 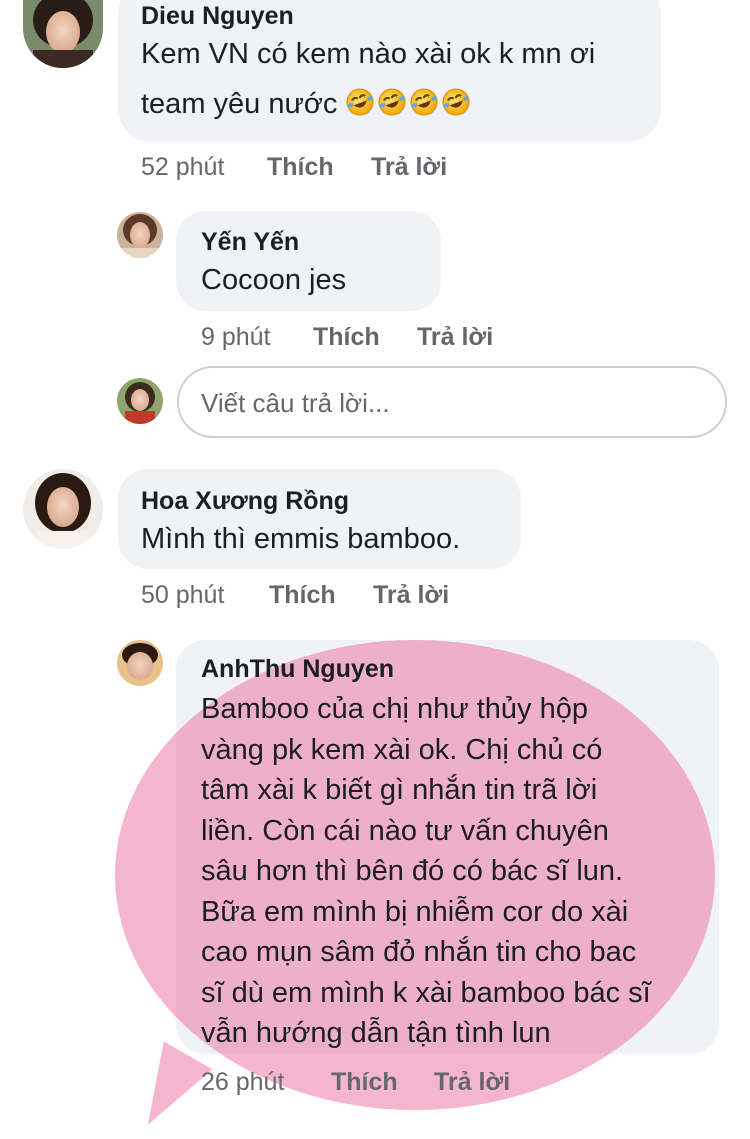 I want to click on reply-text-line: cao mụn sâm đỏ nhắn tin cho bac, so click(x=419, y=952).